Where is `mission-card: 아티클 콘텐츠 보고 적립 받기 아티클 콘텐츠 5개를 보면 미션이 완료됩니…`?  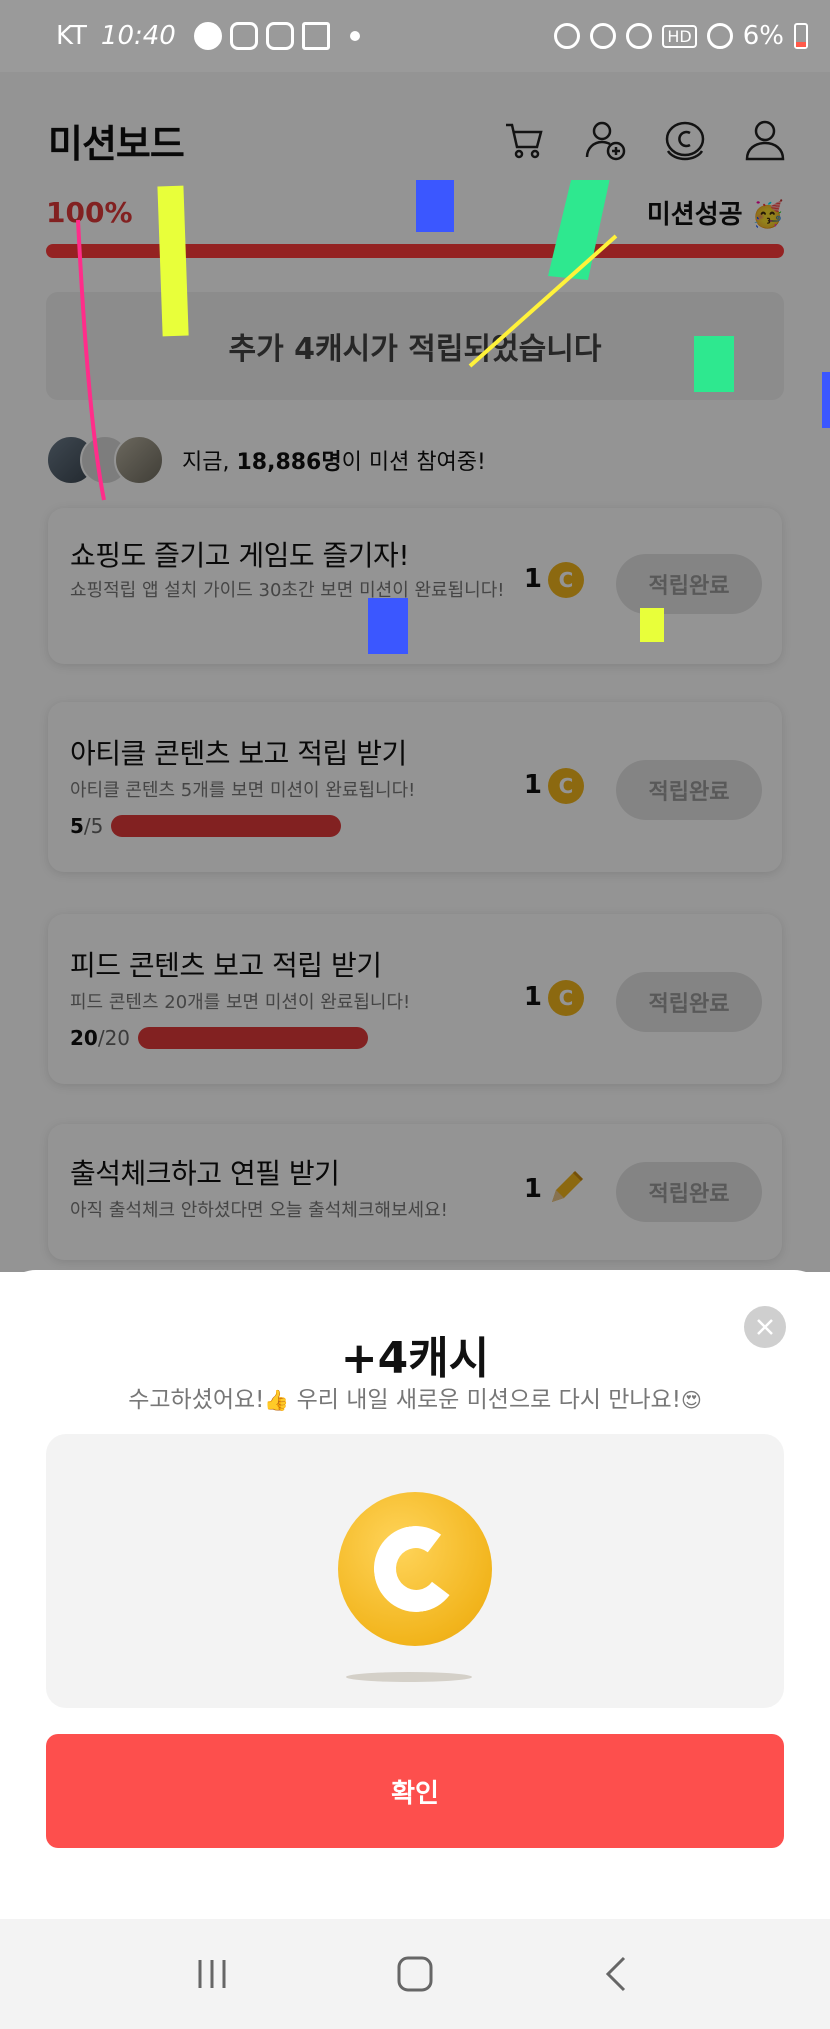
mission-card: 아티클 콘텐츠 보고 적립 받기 아티클 콘텐츠 5개를 보면 미션이 완료됩니… is located at coordinates (415, 787).